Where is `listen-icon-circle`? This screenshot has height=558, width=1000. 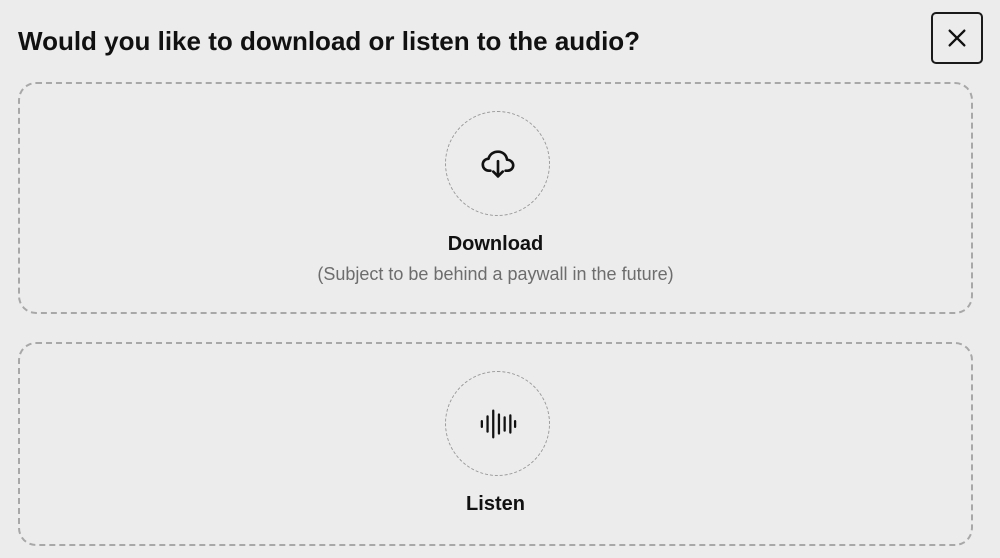
listen-icon-circle is located at coordinates (497, 423).